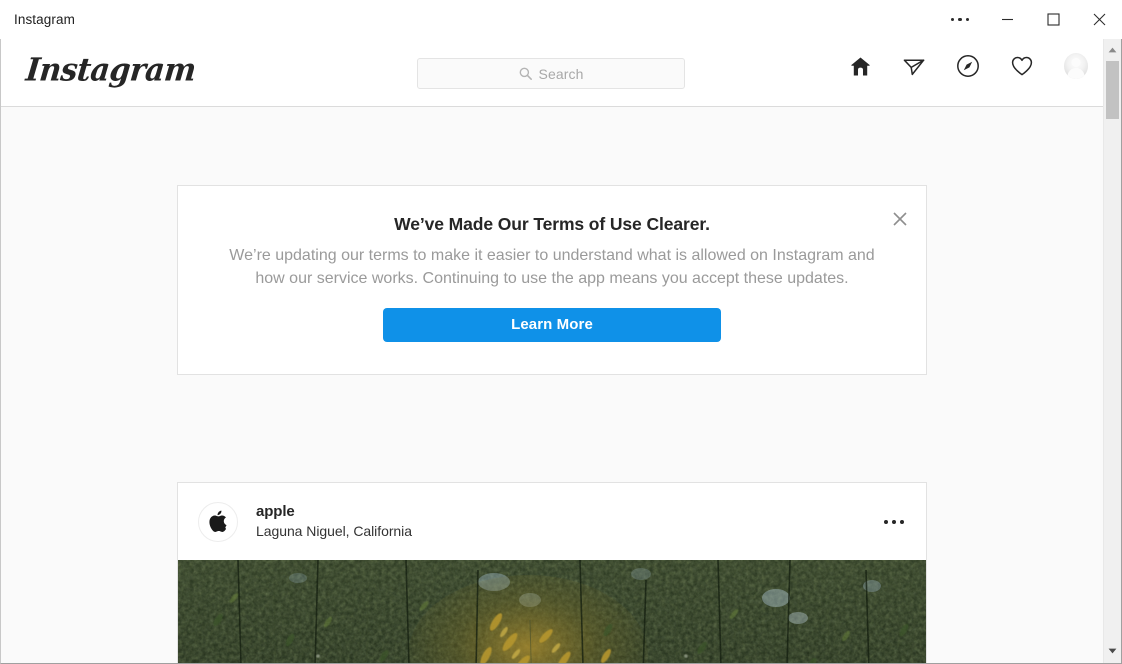  I want to click on banner-close-button, so click(900, 219).